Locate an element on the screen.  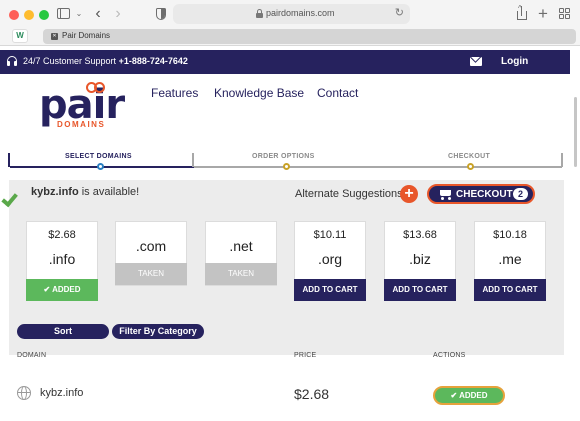
card-tld: .biz is located at coordinates (420, 259).